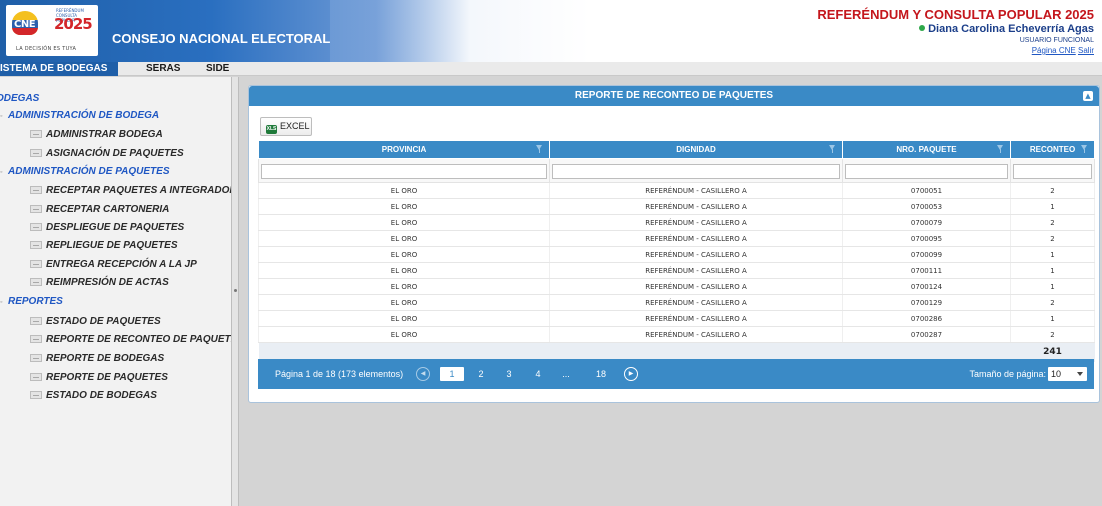  I want to click on table-cell: 0700287, so click(926, 334).